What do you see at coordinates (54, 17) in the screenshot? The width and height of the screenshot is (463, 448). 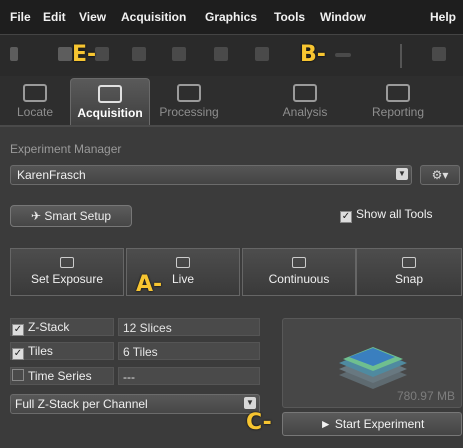 I see `menu-edit: Edit` at bounding box center [54, 17].